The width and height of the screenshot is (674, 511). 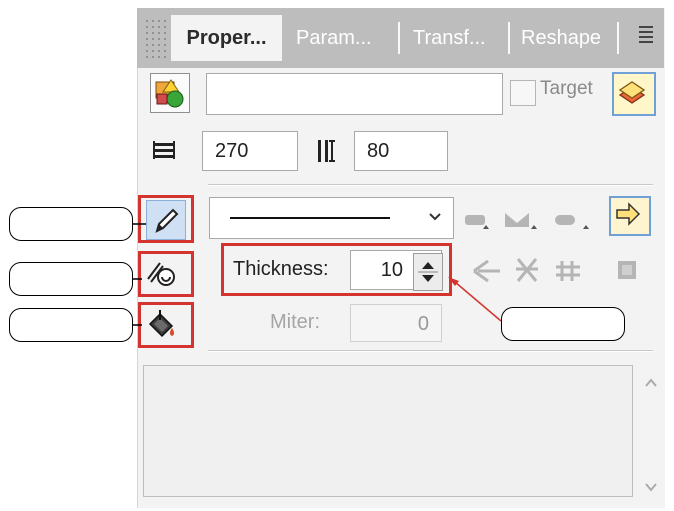 I want to click on callout-pointer, so click(x=317, y=274).